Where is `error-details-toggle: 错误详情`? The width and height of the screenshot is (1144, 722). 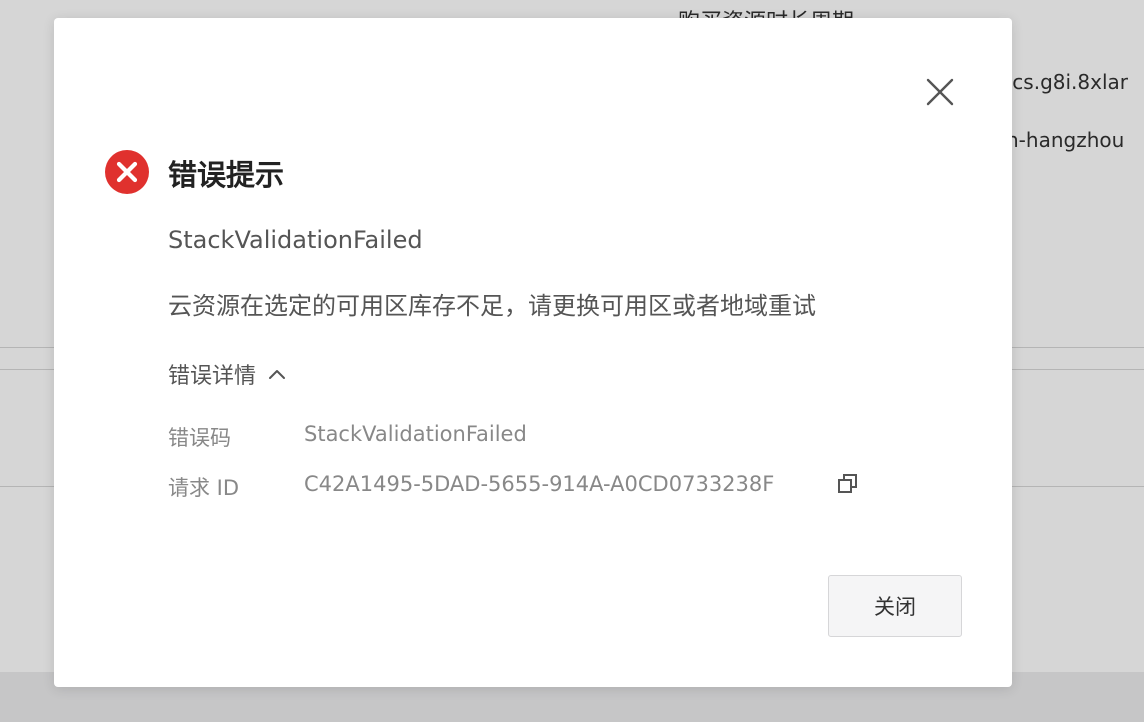 error-details-toggle: 错误详情 is located at coordinates (227, 374).